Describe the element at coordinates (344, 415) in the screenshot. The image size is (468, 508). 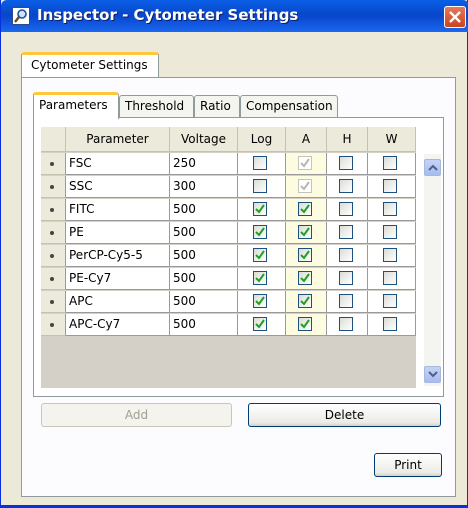
I see `delete-button: Delete` at that location.